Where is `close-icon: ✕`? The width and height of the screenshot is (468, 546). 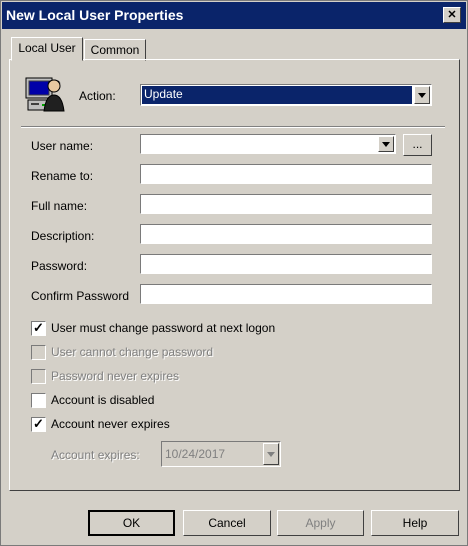
close-icon: ✕ is located at coordinates (452, 15).